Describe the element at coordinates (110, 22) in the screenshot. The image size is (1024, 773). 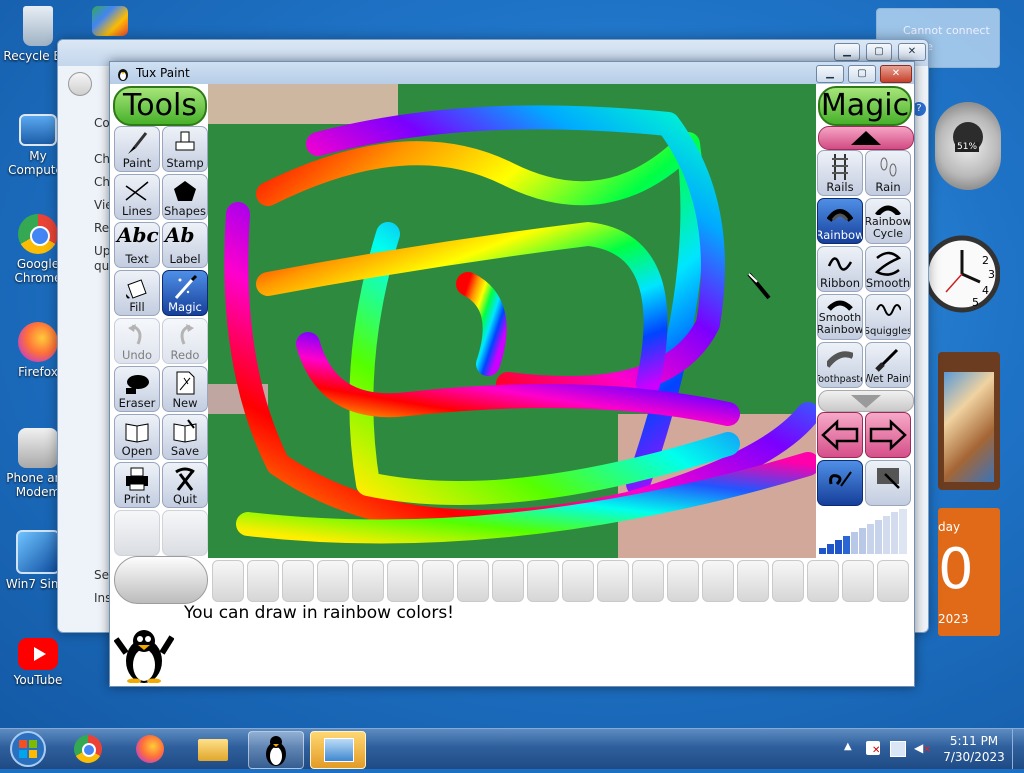
I see `desktop-icon-store` at that location.